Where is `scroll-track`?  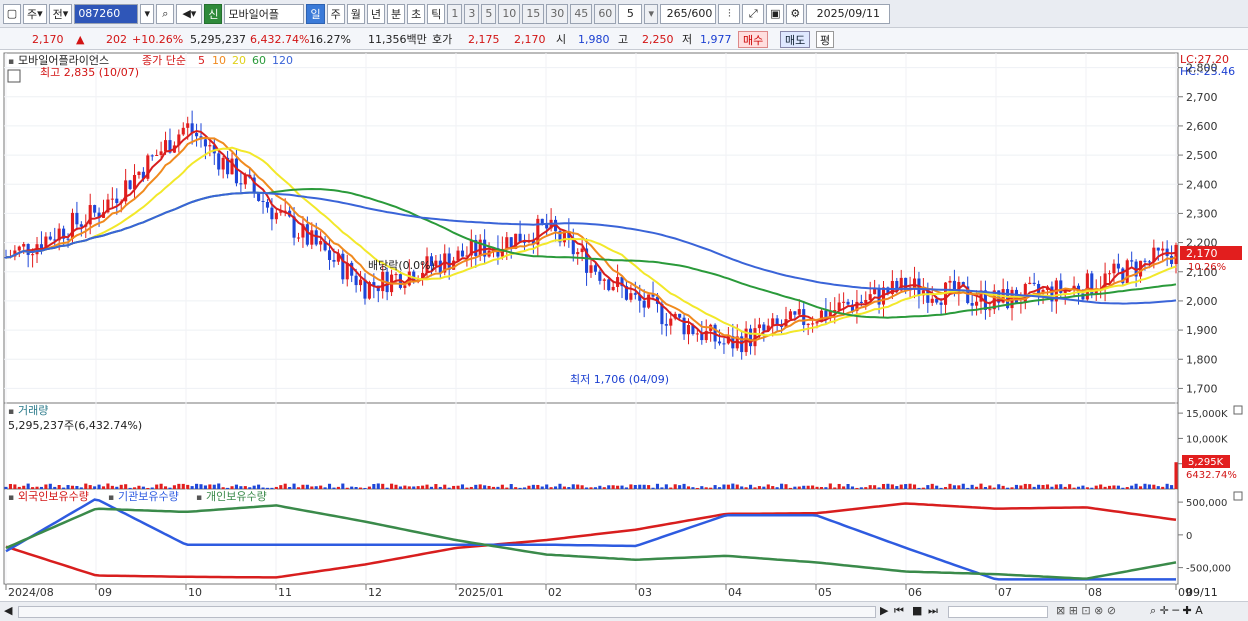 scroll-track is located at coordinates (447, 612).